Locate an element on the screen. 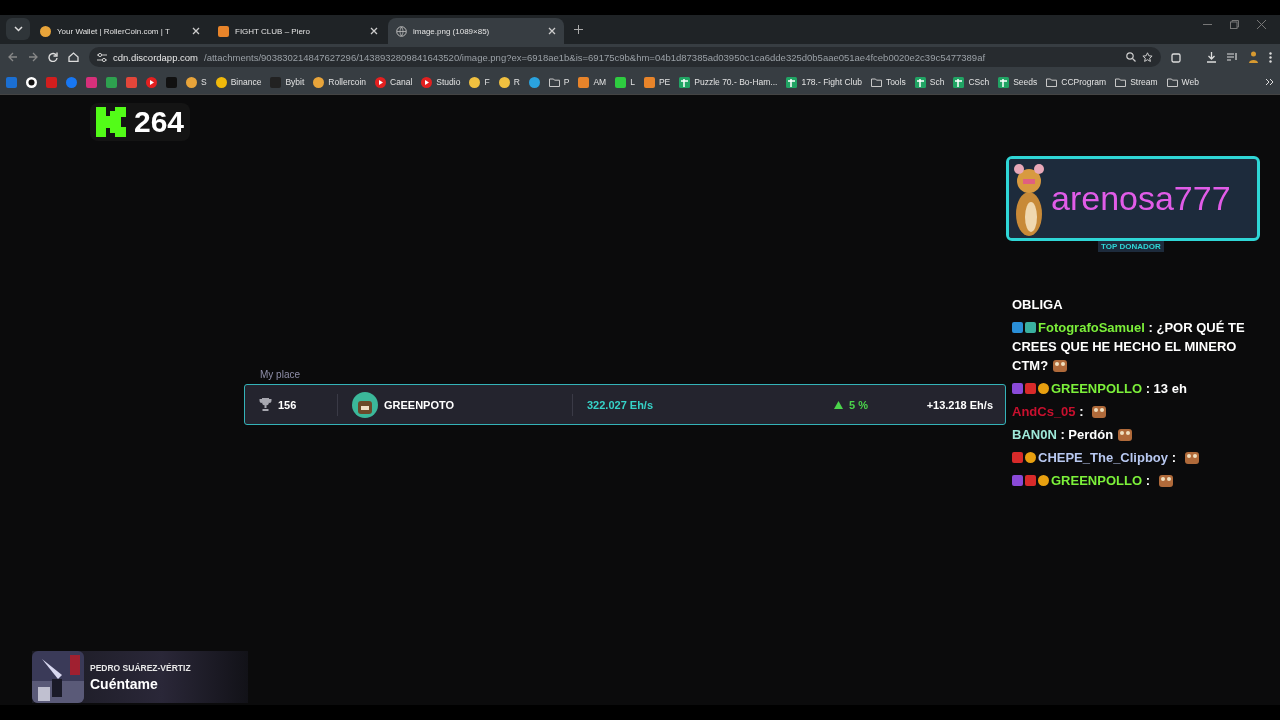 This screenshot has height=720, width=1280. player-name: GREENPOTO is located at coordinates (419, 404).